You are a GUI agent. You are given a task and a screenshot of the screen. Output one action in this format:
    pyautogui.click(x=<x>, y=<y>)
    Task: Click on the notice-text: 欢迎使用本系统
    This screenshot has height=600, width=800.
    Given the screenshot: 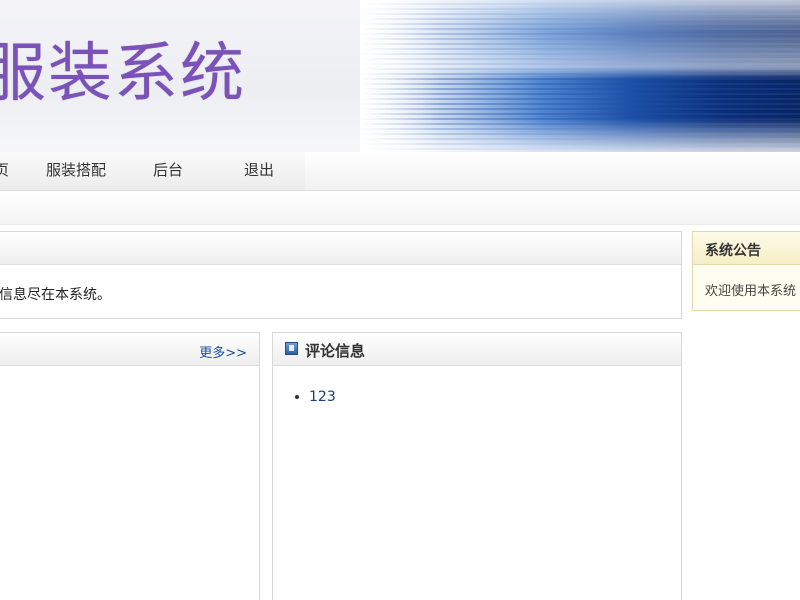 What is the action you would take?
    pyautogui.click(x=751, y=291)
    